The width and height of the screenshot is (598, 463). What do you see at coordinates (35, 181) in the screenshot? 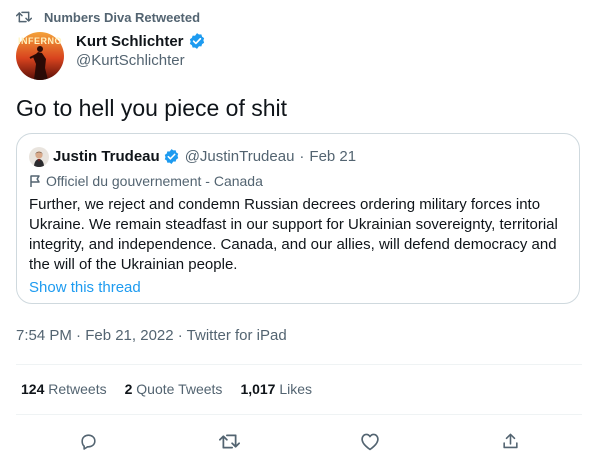
I see `flag-icon` at bounding box center [35, 181].